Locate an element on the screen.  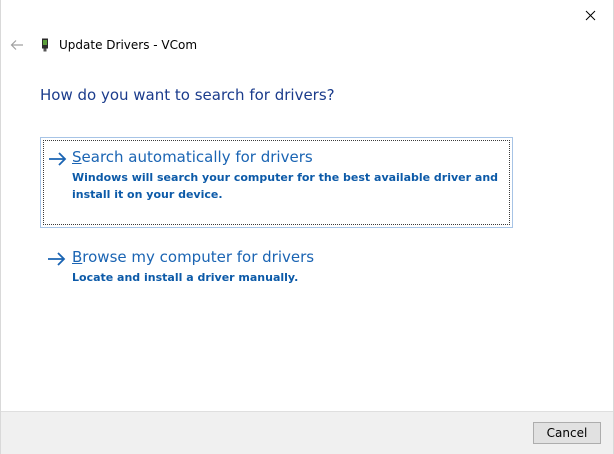
back-button is located at coordinates (17, 45).